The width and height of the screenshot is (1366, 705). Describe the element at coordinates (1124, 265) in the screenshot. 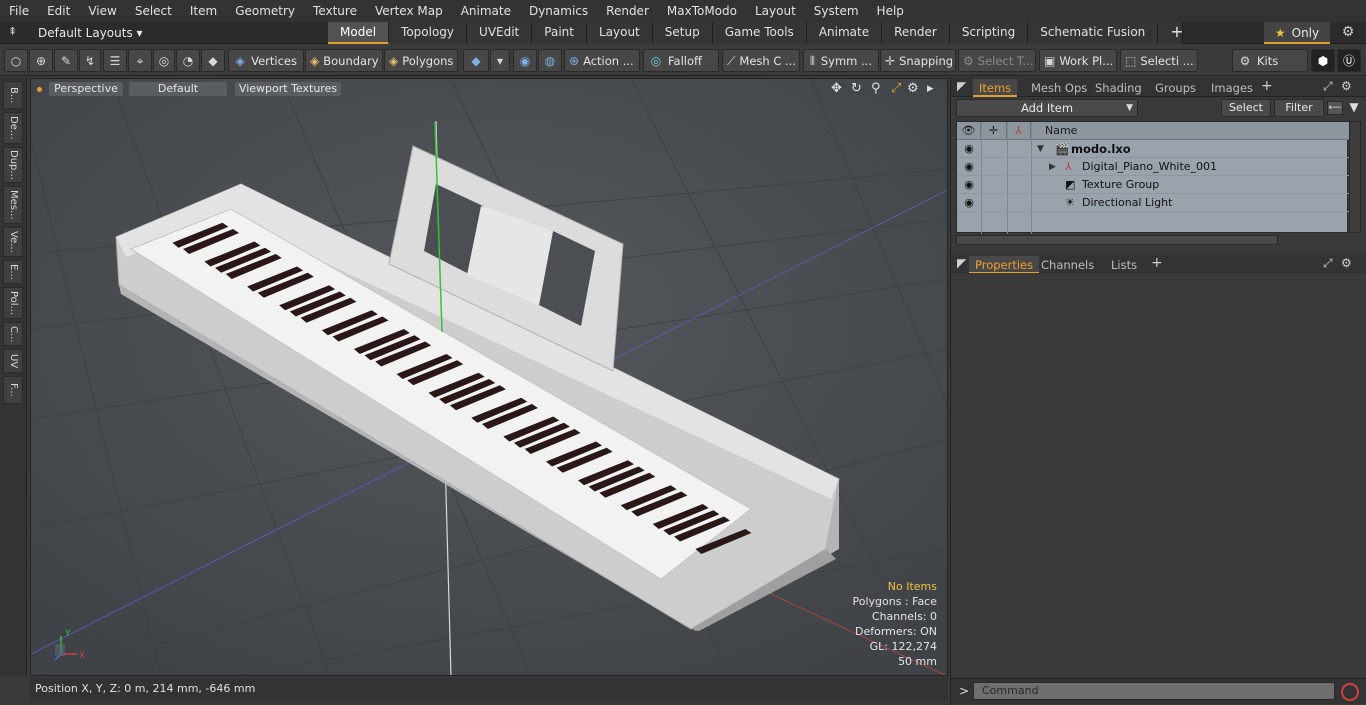

I see `tab-lists: Lists` at that location.